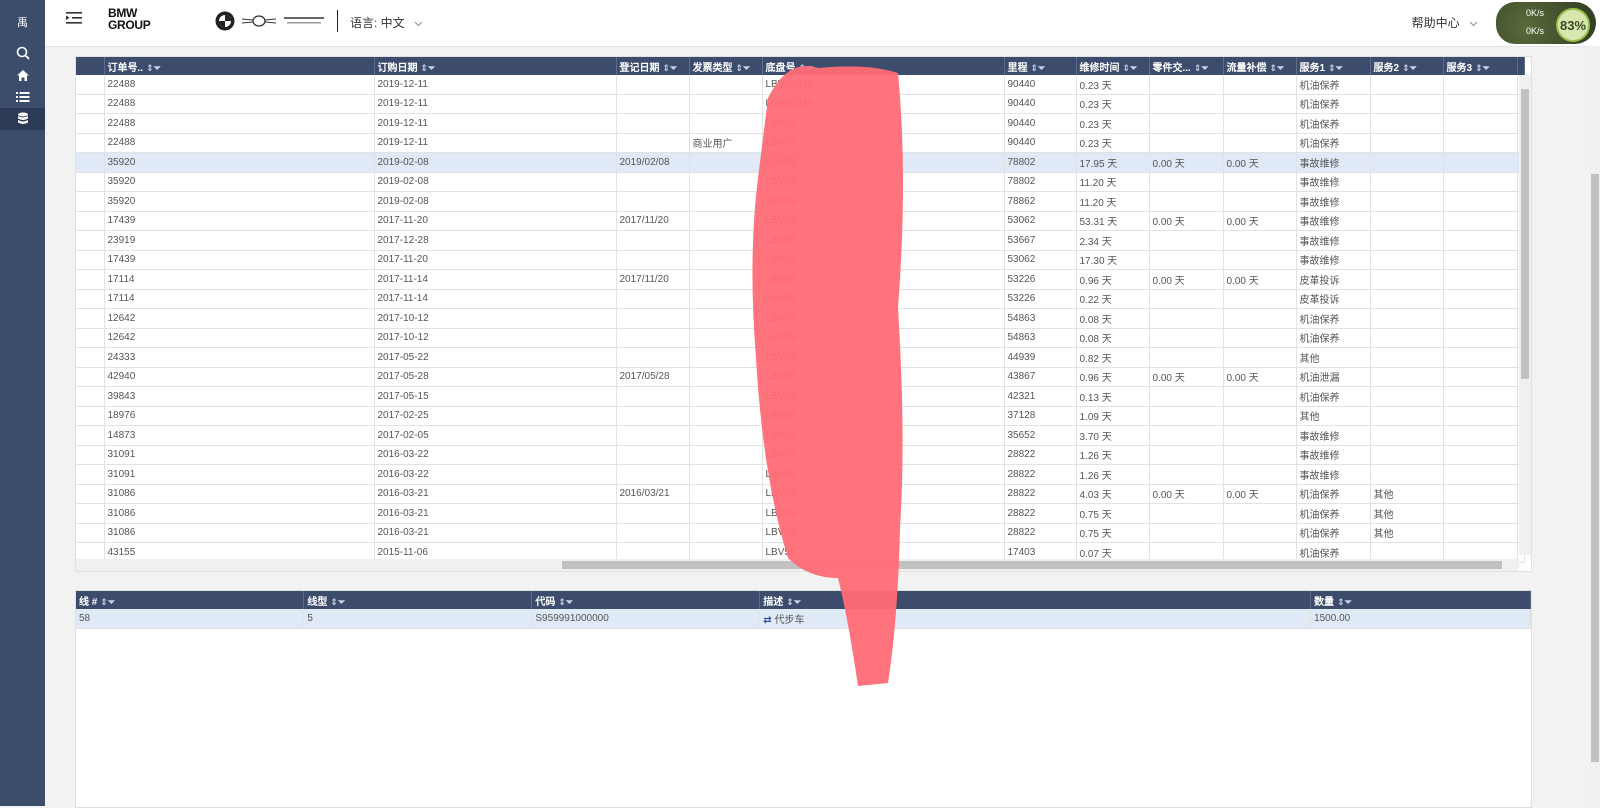 This screenshot has height=808, width=1600. I want to click on sidebar-item-database, so click(22, 119).